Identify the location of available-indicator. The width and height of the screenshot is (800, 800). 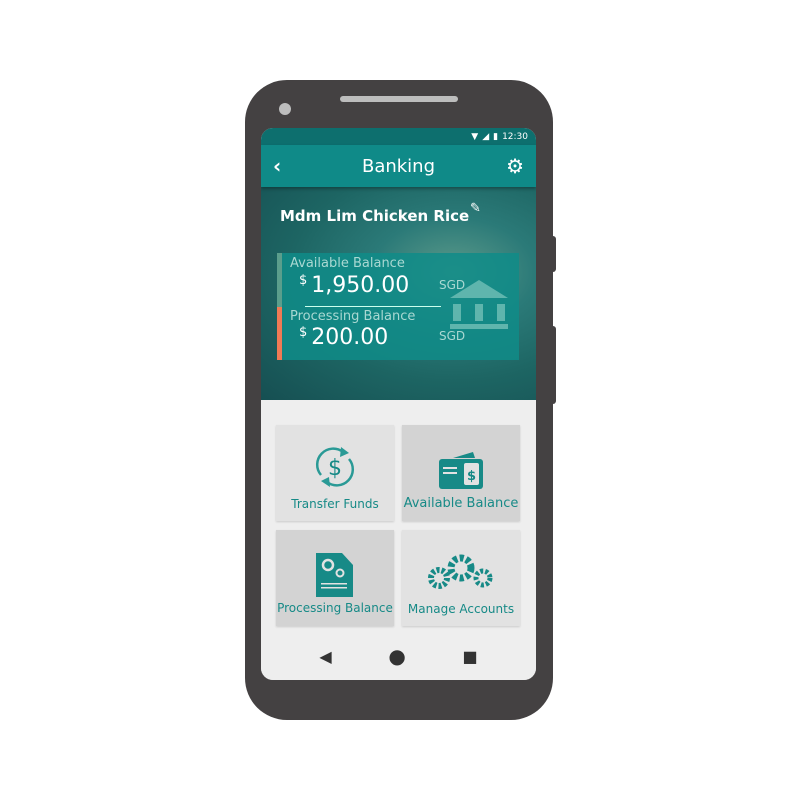
(279, 280).